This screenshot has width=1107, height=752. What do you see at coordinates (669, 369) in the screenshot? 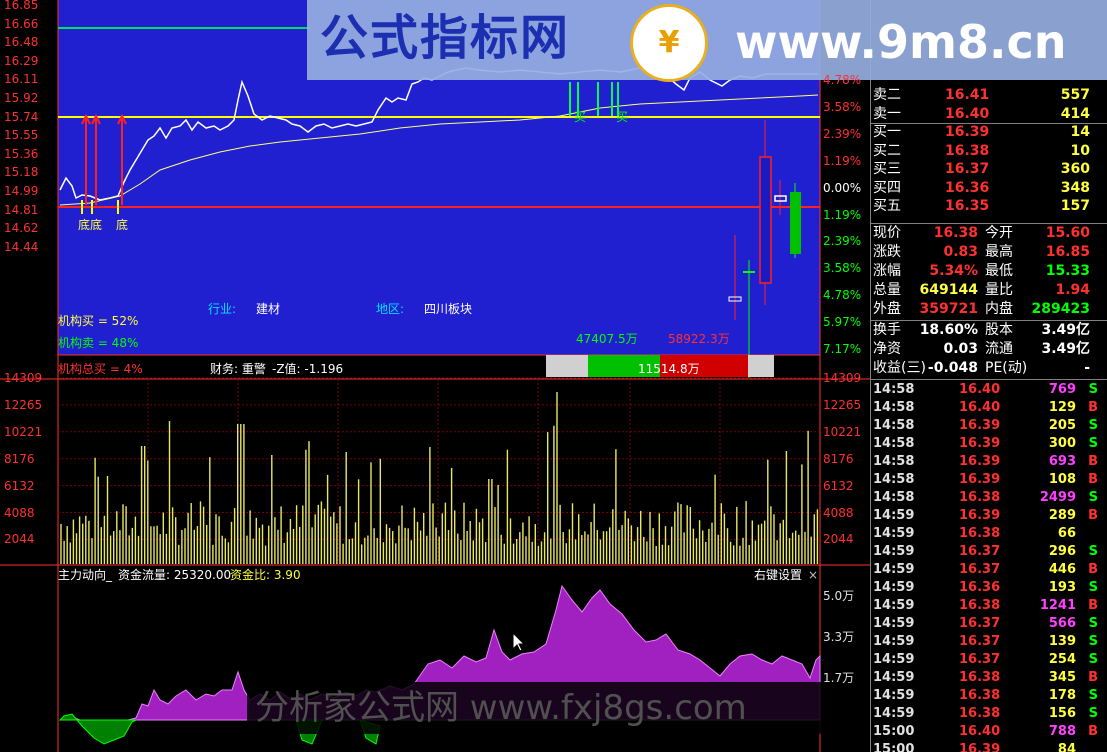
I see `net-volume-label: 11514.8万` at bounding box center [669, 369].